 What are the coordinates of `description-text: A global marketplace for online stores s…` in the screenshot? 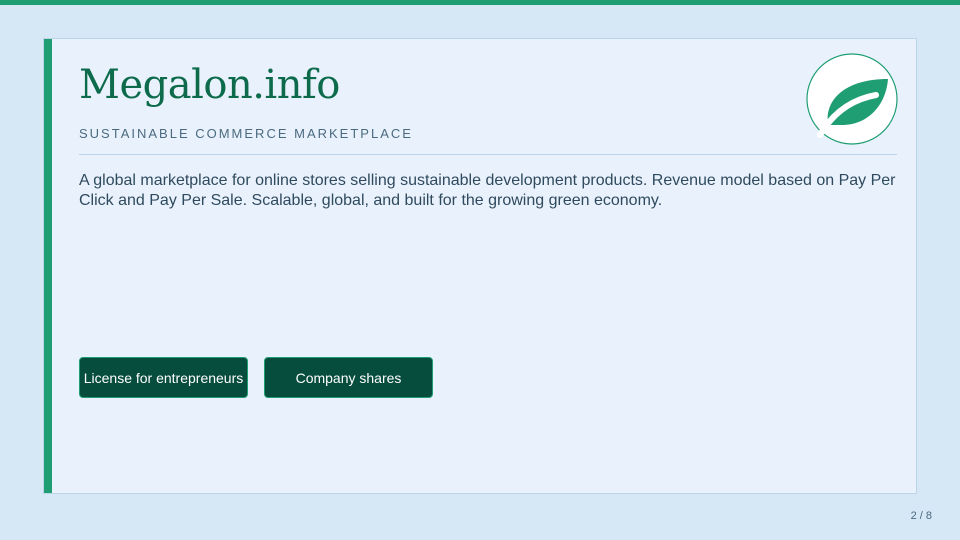 It's located at (487, 190).